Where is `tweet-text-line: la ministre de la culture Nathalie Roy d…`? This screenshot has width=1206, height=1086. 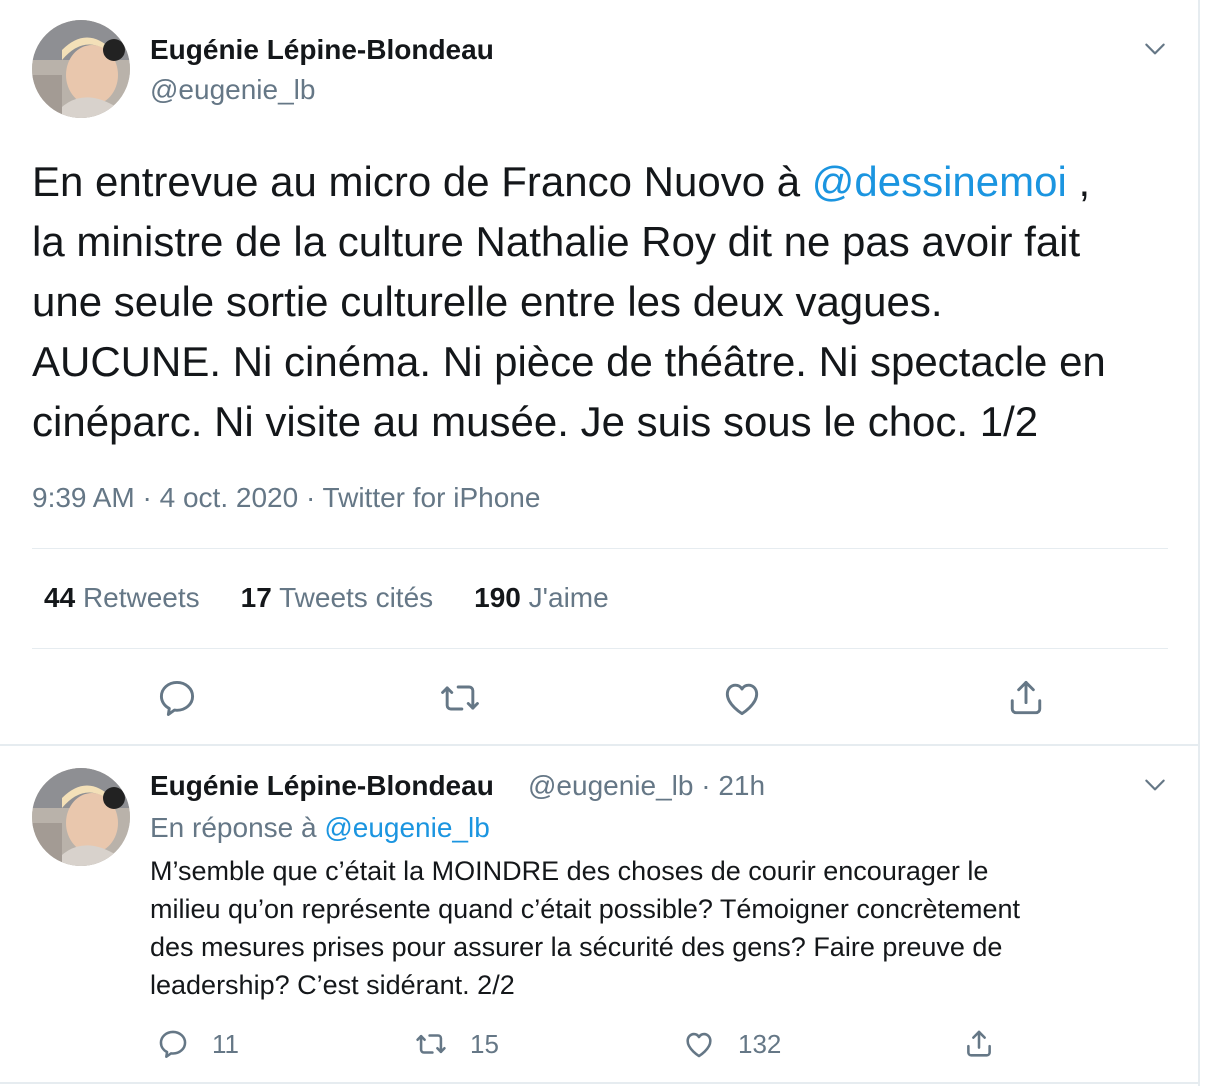
tweet-text-line: la ministre de la culture Nathalie Roy d… is located at coordinates (556, 241).